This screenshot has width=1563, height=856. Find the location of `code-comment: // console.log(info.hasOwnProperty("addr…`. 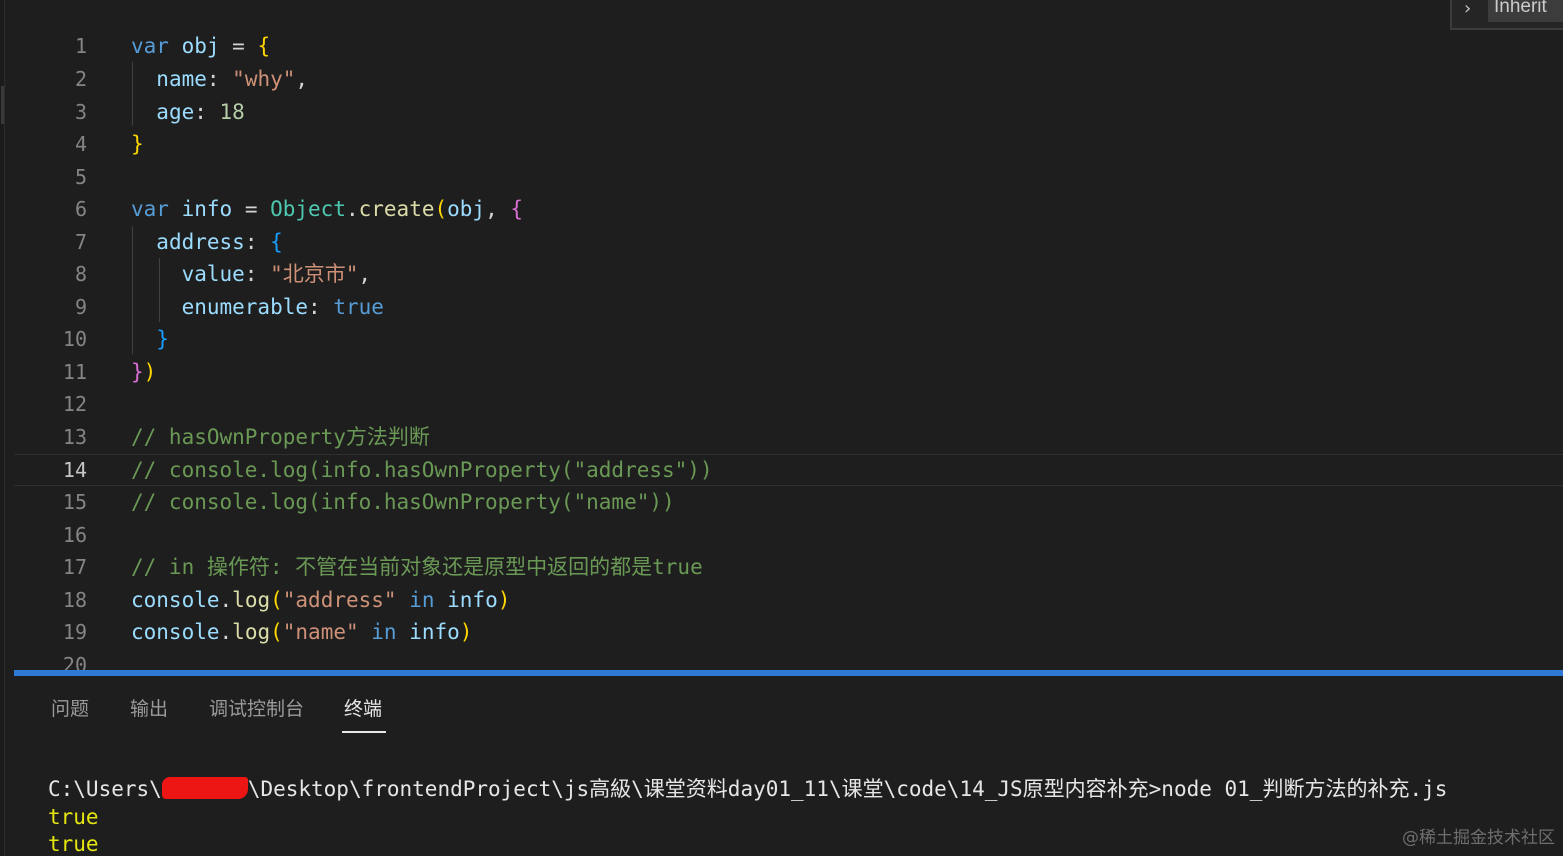

code-comment: // console.log(info.hasOwnProperty("addr… is located at coordinates (422, 470).